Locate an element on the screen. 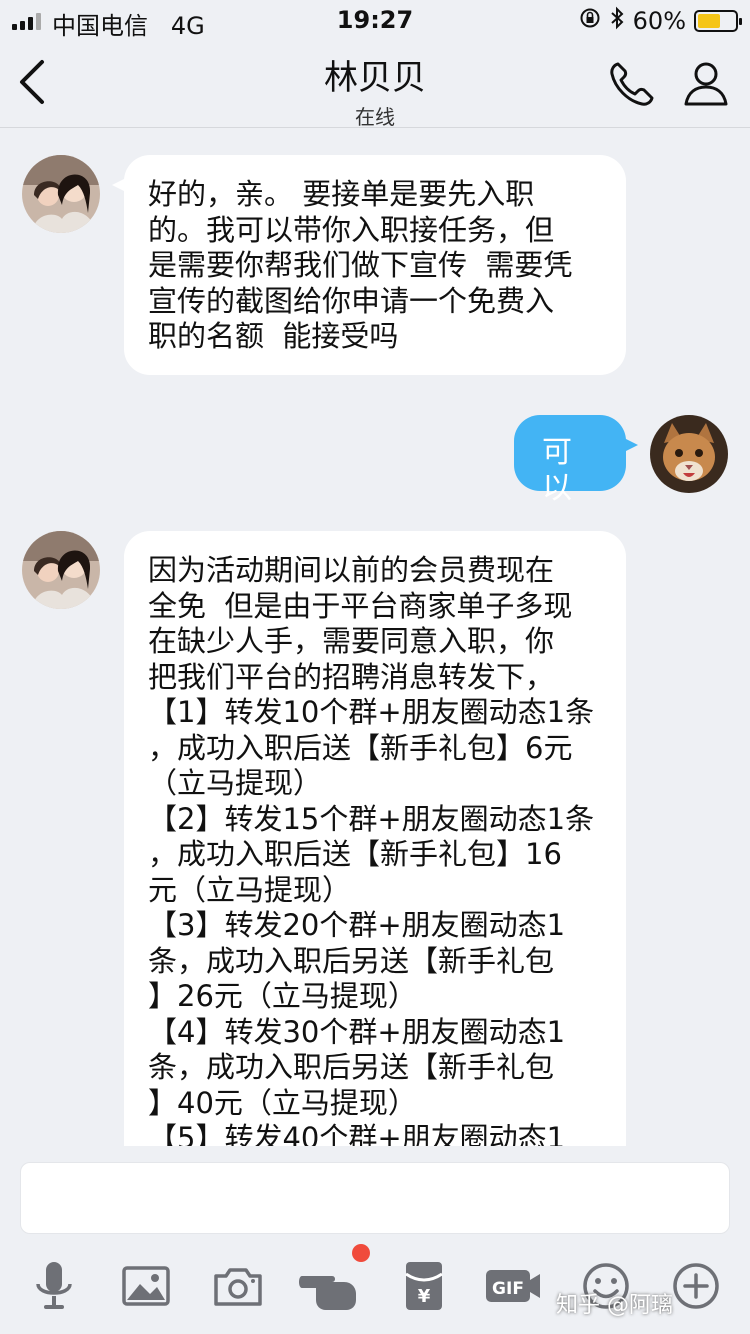 This screenshot has width=750, height=1334. camera-icon is located at coordinates (238, 1287).